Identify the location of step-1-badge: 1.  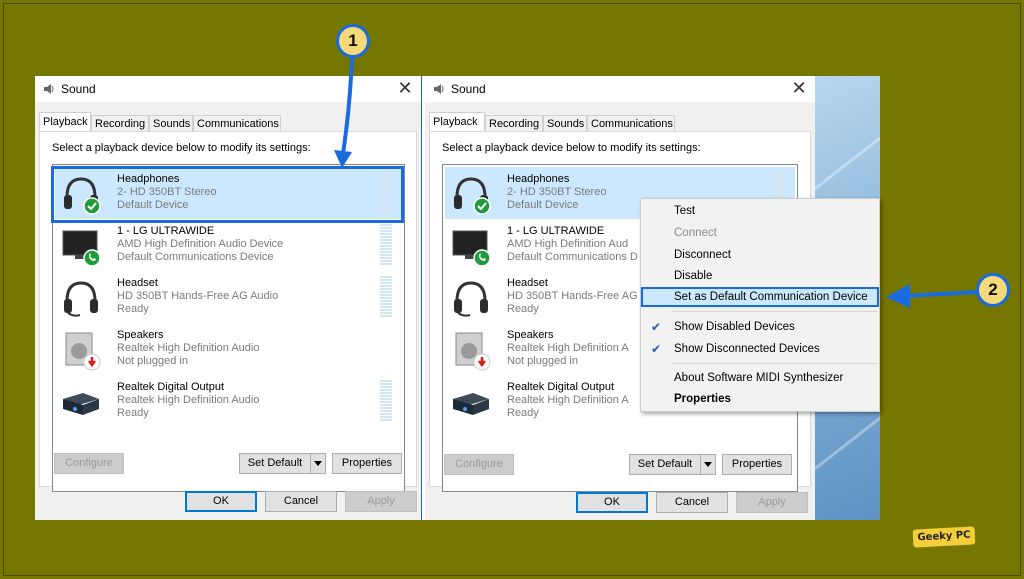
(353, 41).